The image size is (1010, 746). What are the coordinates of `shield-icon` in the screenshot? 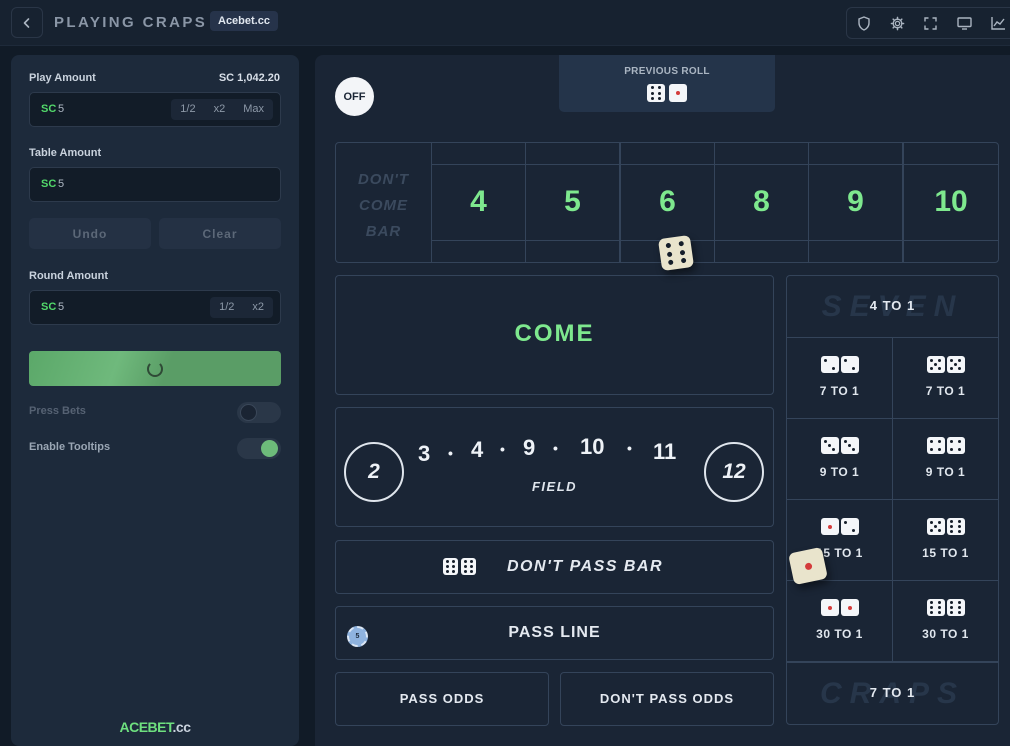 It's located at (864, 23).